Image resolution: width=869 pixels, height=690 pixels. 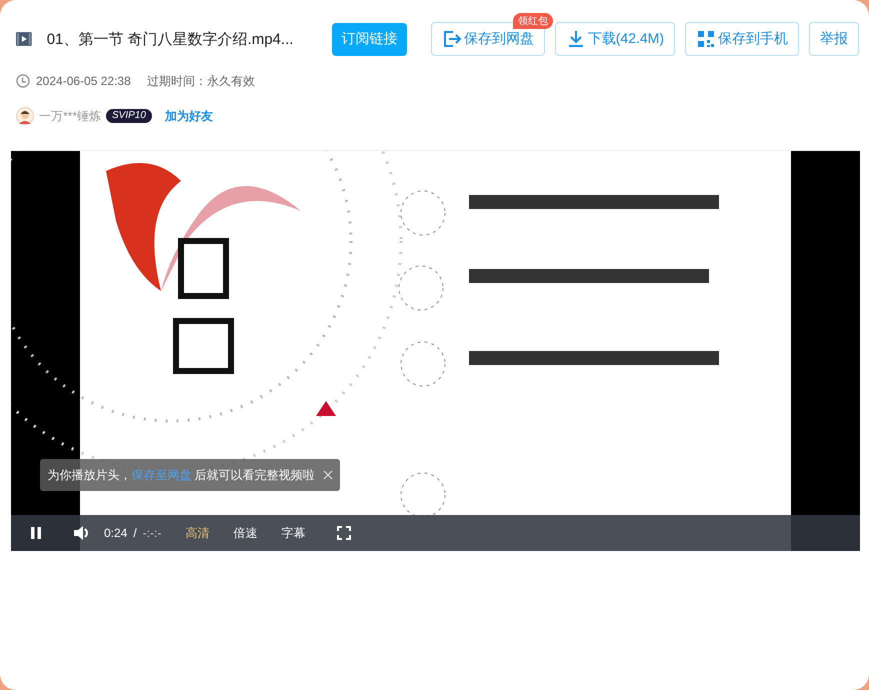 I want to click on quality-button: 高清, so click(x=197, y=533).